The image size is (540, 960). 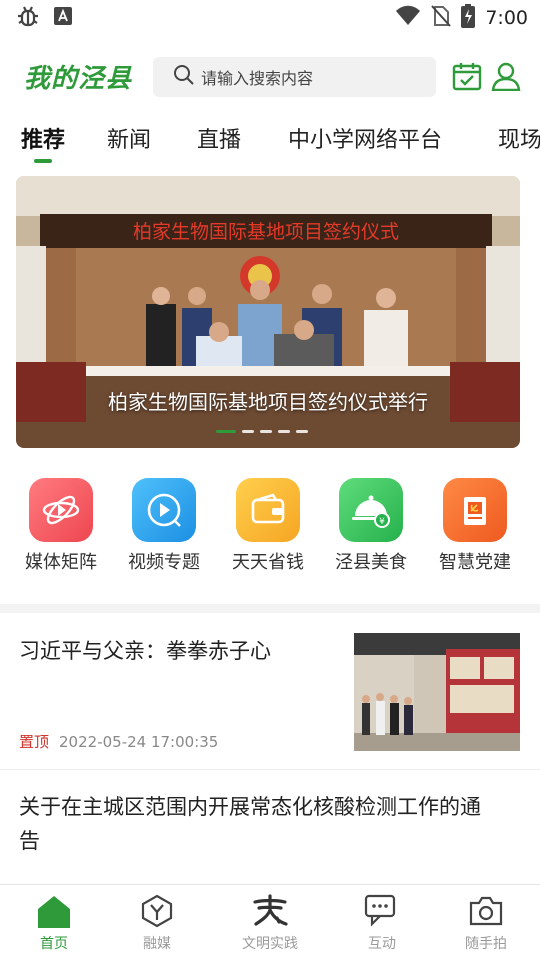 What do you see at coordinates (468, 18) in the screenshot?
I see `battery-charging-icon` at bounding box center [468, 18].